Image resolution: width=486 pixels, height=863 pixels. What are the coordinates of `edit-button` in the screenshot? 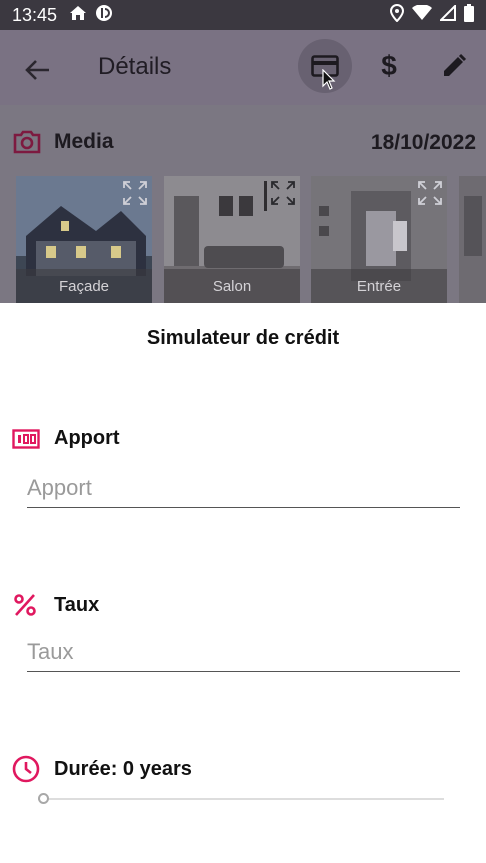 It's located at (454, 66).